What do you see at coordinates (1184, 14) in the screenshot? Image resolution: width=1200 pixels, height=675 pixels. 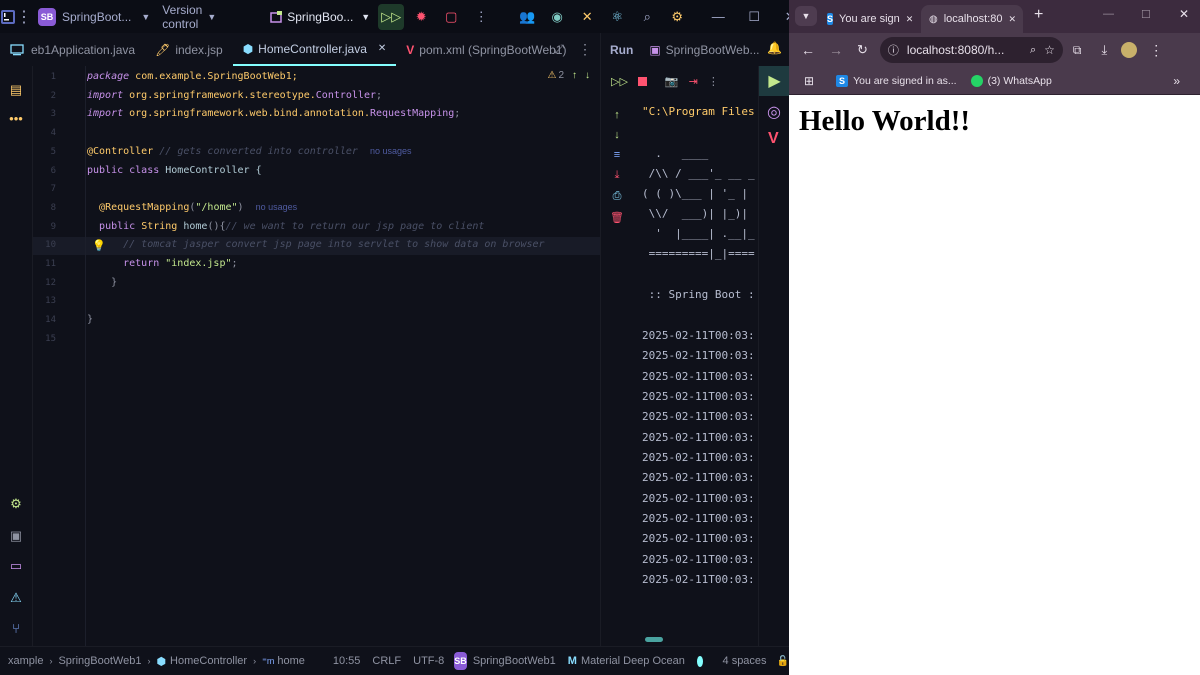 I see `close-icon: ✕` at bounding box center [1184, 14].